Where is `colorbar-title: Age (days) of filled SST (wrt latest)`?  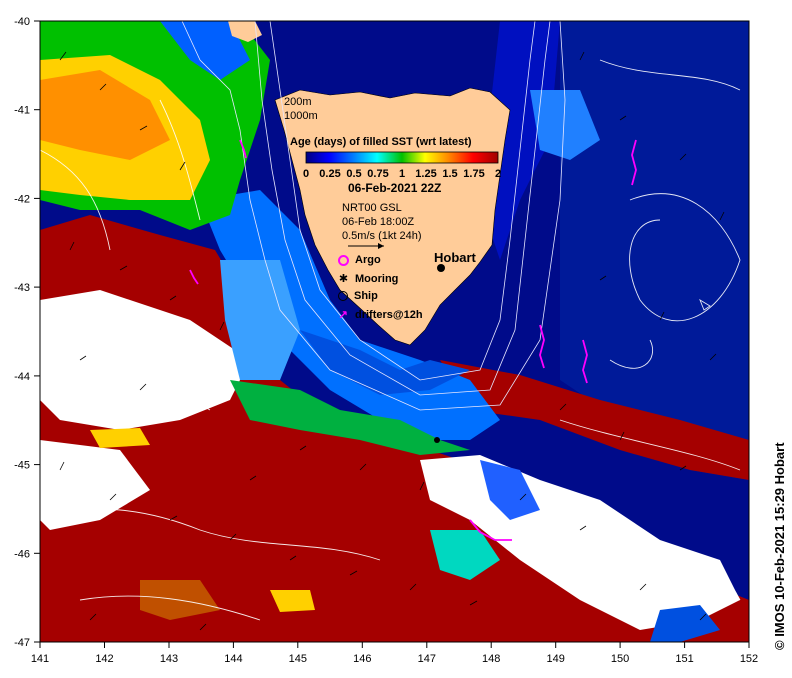
colorbar-title: Age (days) of filled SST (wrt latest) is located at coordinates (381, 142).